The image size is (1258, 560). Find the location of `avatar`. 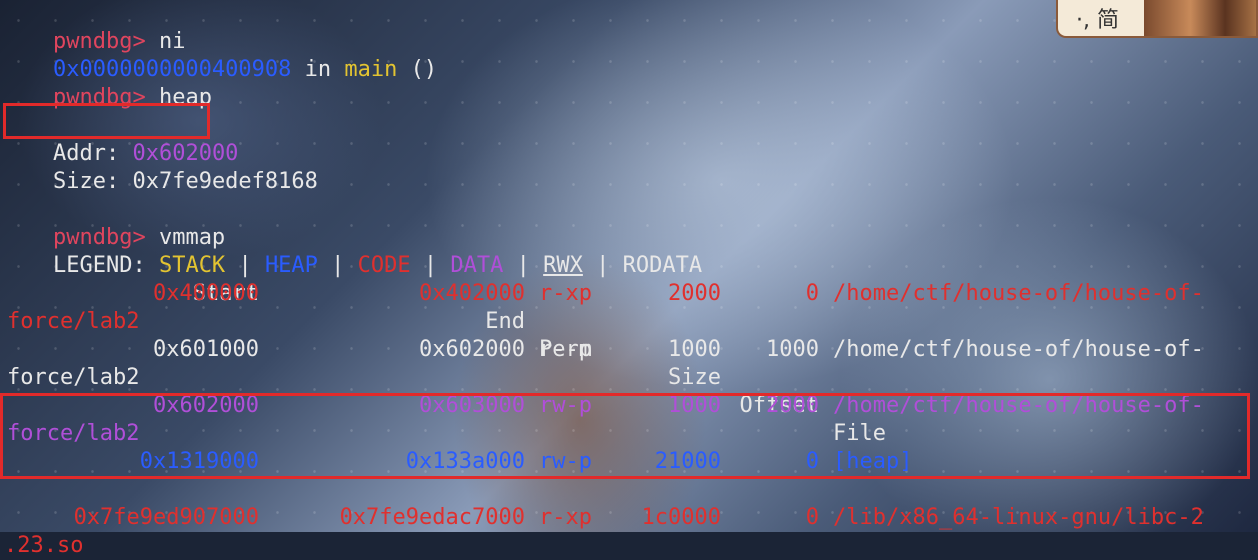

avatar is located at coordinates (1200, 18).